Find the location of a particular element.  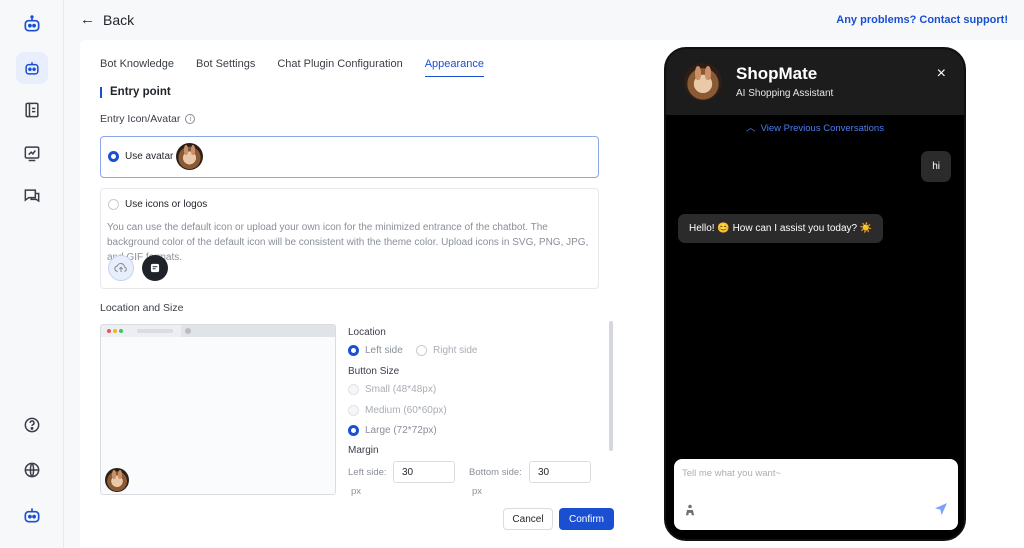

sidebar-item-analytics is located at coordinates (32, 153).